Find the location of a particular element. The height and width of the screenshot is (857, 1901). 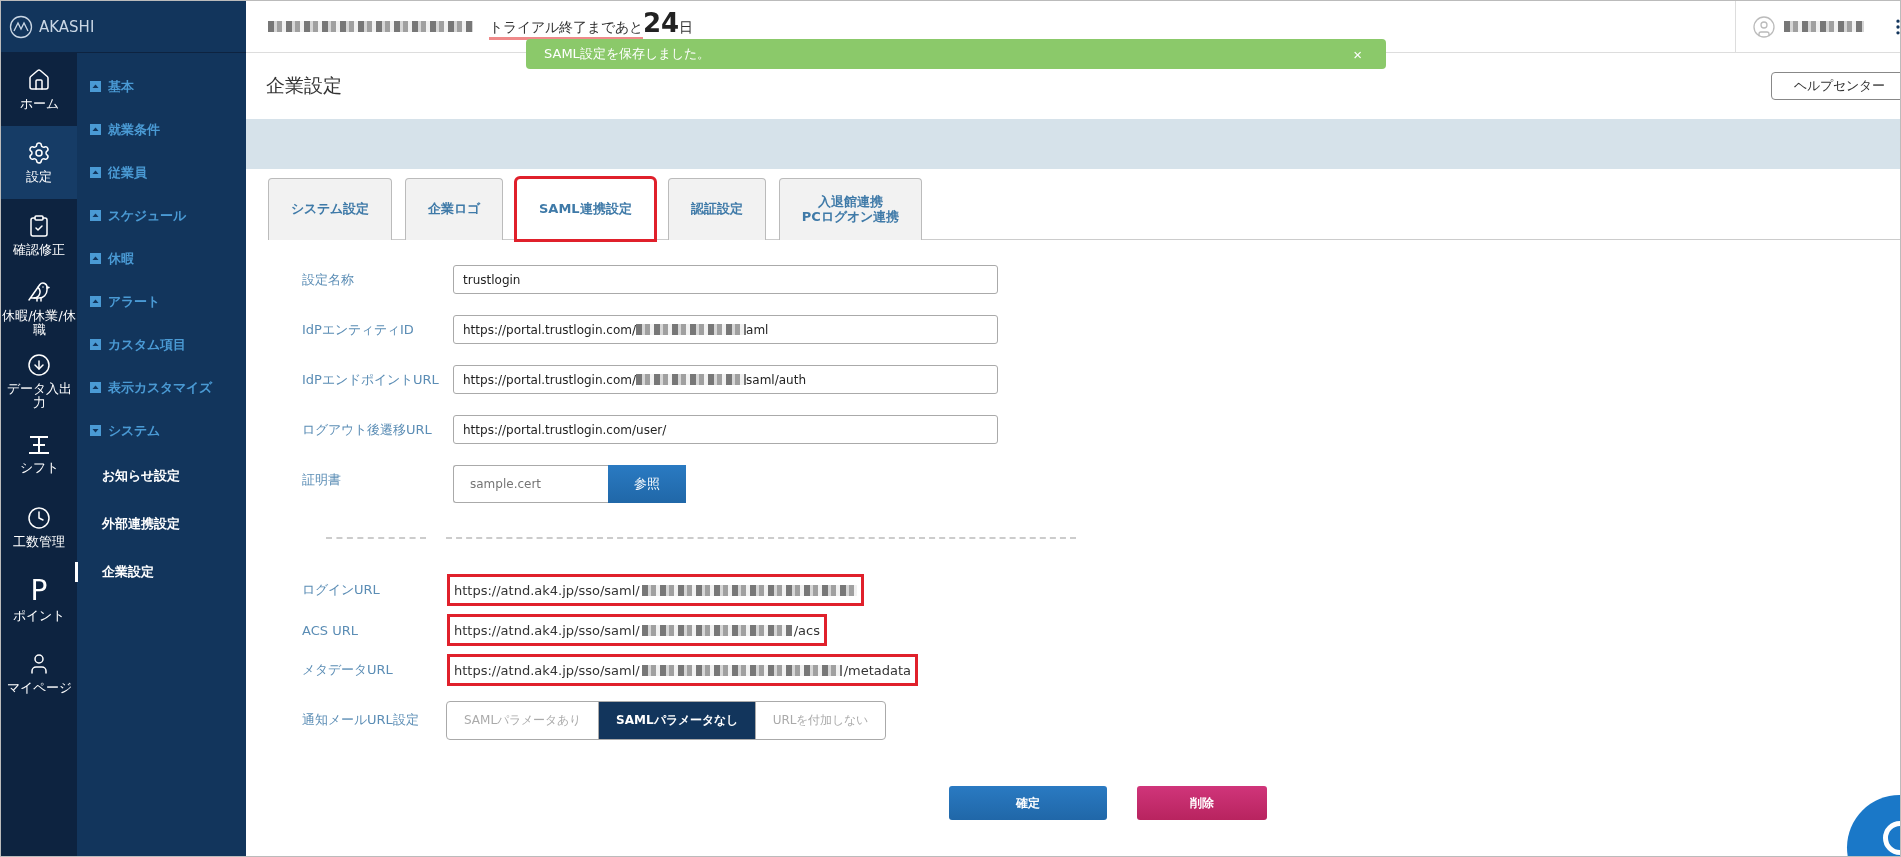

field-label: 証明書 is located at coordinates (322, 479).